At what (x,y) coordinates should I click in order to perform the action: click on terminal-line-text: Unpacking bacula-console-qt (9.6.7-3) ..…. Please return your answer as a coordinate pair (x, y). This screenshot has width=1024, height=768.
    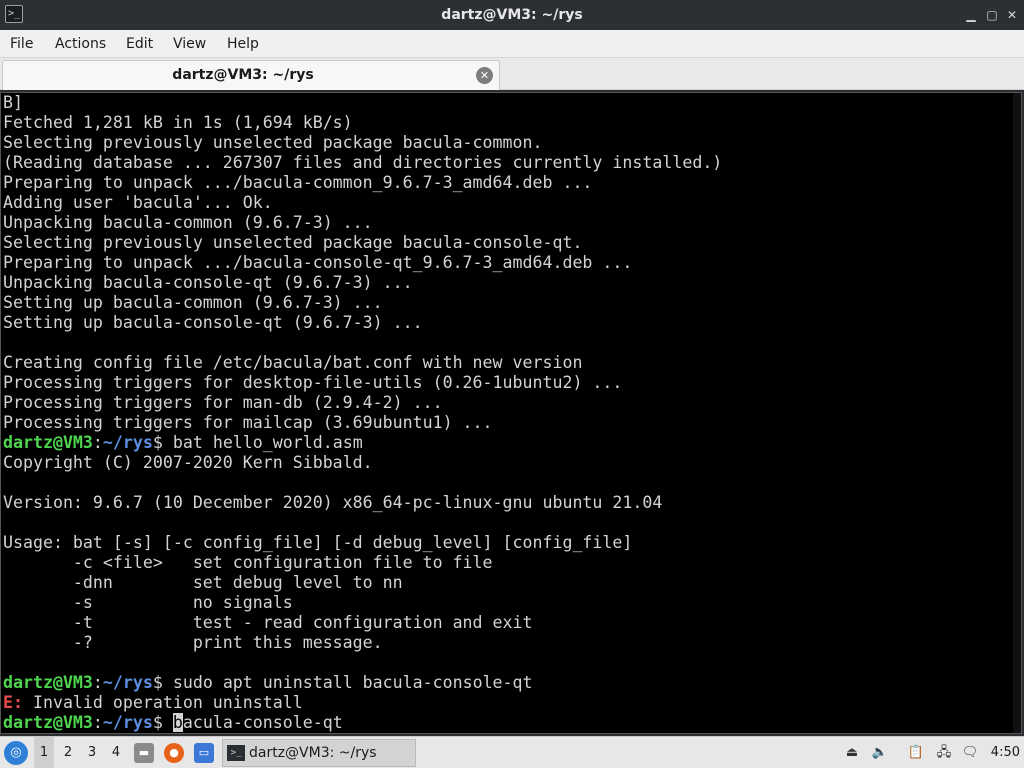
    Looking at the image, I should click on (208, 282).